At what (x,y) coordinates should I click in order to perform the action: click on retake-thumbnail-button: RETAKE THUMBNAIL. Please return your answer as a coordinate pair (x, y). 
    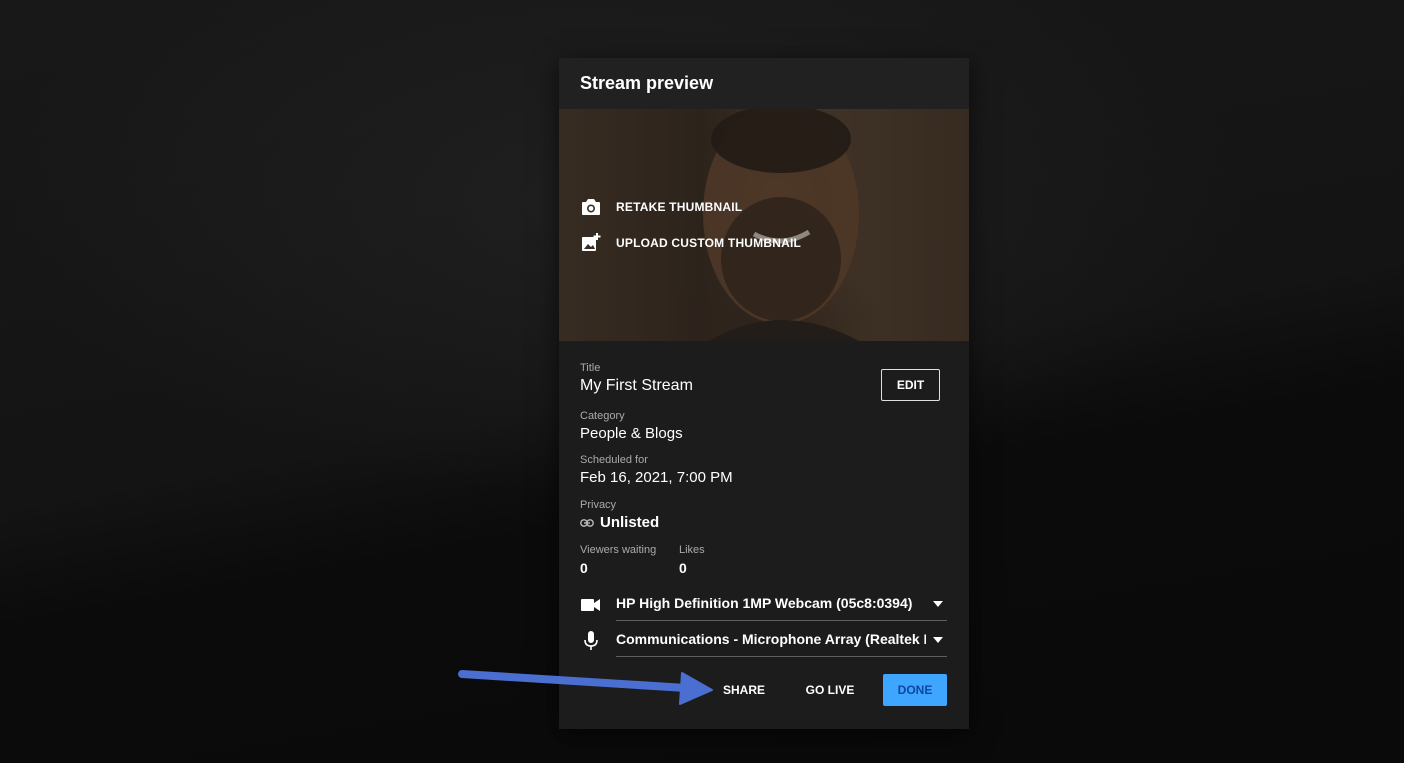
    Looking at the image, I should click on (661, 207).